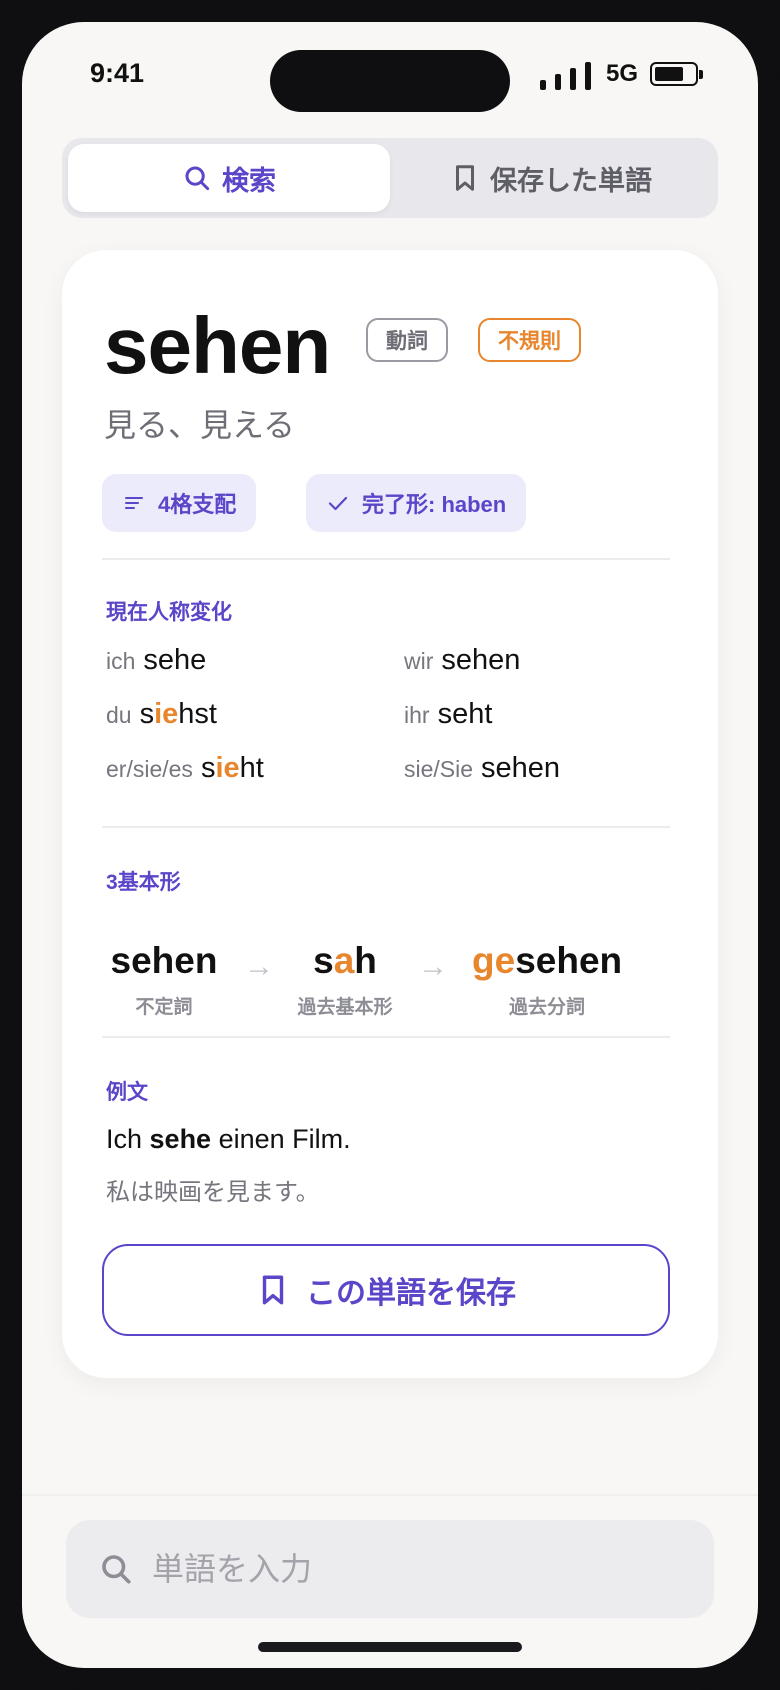 The height and width of the screenshot is (1690, 780). I want to click on tab-label: 保存した単語, so click(571, 180).